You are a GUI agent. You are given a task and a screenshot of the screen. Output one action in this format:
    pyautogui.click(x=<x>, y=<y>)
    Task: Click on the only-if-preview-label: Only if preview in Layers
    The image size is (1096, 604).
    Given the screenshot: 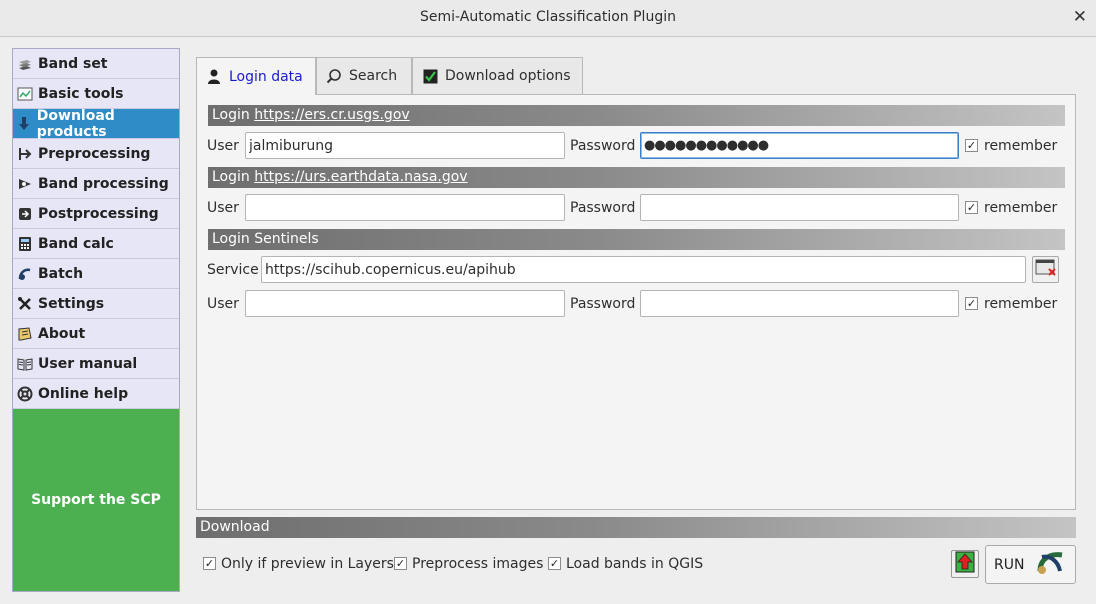 What is the action you would take?
    pyautogui.click(x=307, y=564)
    